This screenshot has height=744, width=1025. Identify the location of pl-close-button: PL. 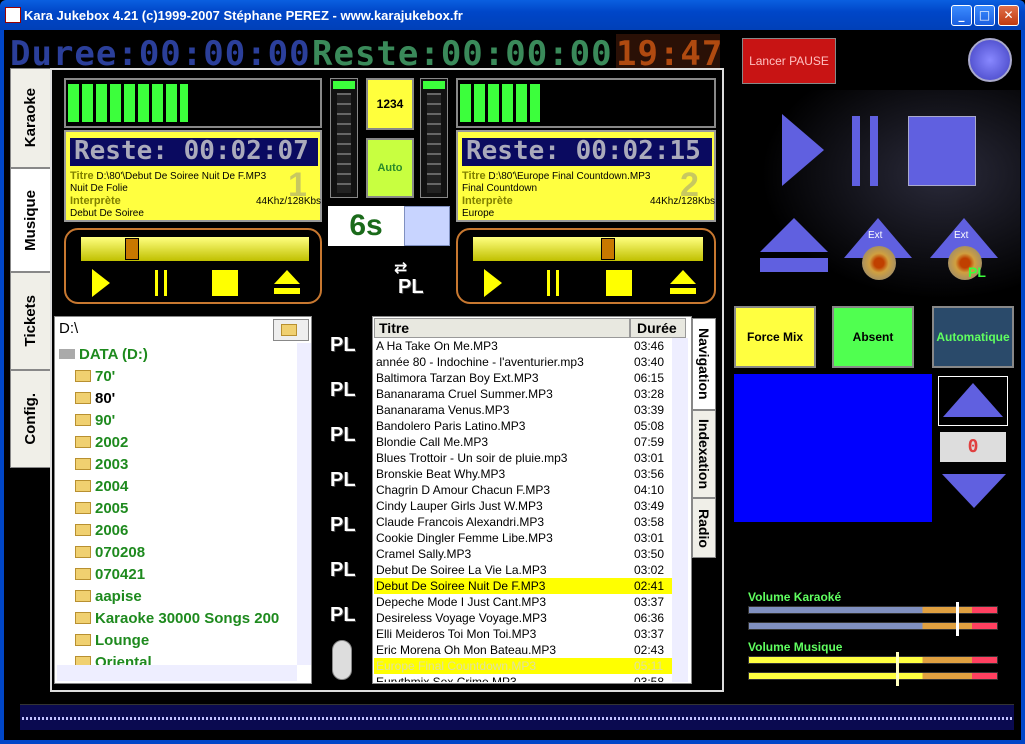
(343, 390).